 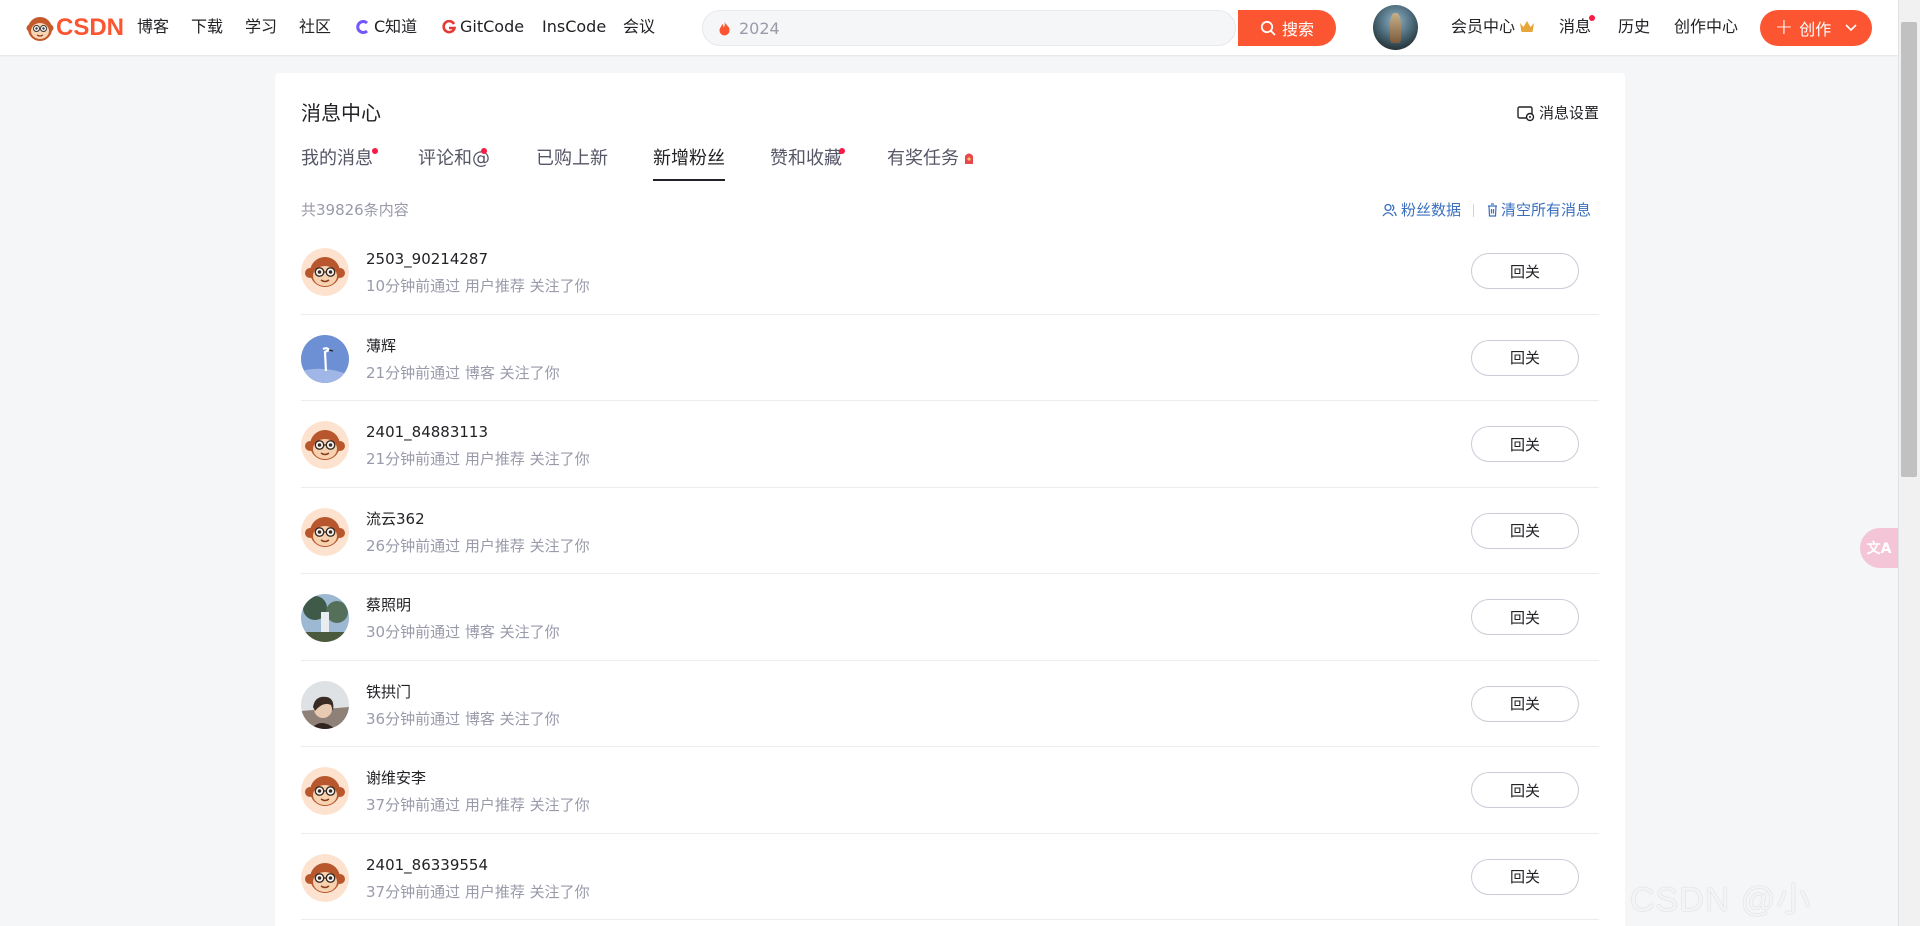 I want to click on person-photo-icon, so click(x=325, y=704).